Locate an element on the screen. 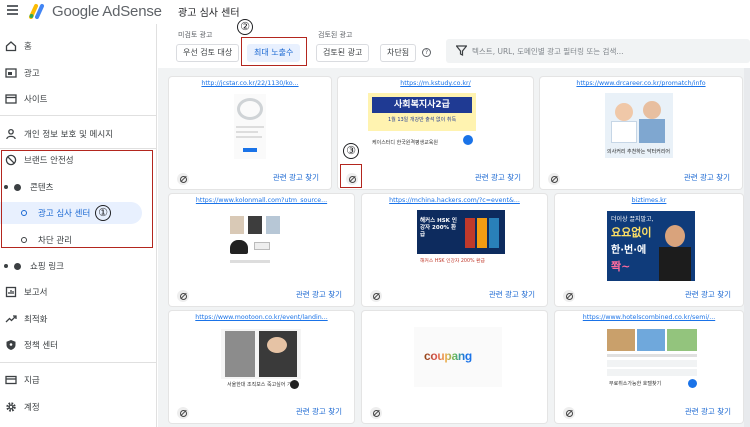 The image size is (750, 427). trending-up-icon is located at coordinates (11, 319).